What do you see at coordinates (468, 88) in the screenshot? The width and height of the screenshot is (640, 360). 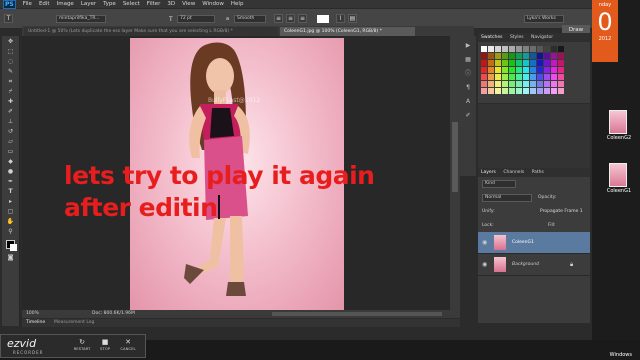 I see `paragraph-icon: ¶` at bounding box center [468, 88].